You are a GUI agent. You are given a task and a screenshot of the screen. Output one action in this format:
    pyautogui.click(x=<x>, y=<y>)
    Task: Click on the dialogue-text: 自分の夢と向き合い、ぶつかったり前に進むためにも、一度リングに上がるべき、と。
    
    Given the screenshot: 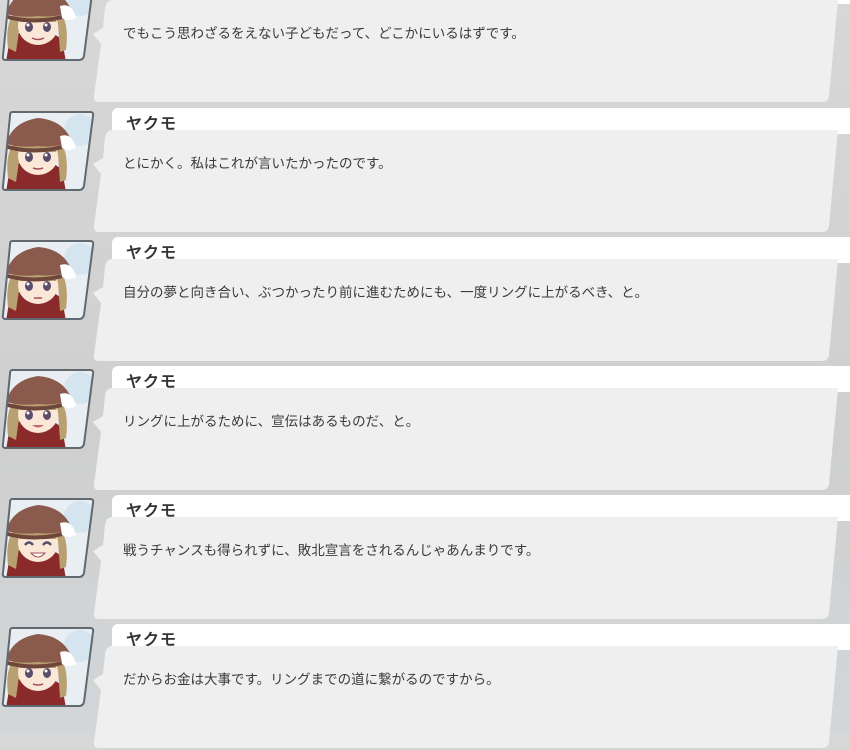 What is the action you would take?
    pyautogui.click(x=386, y=293)
    